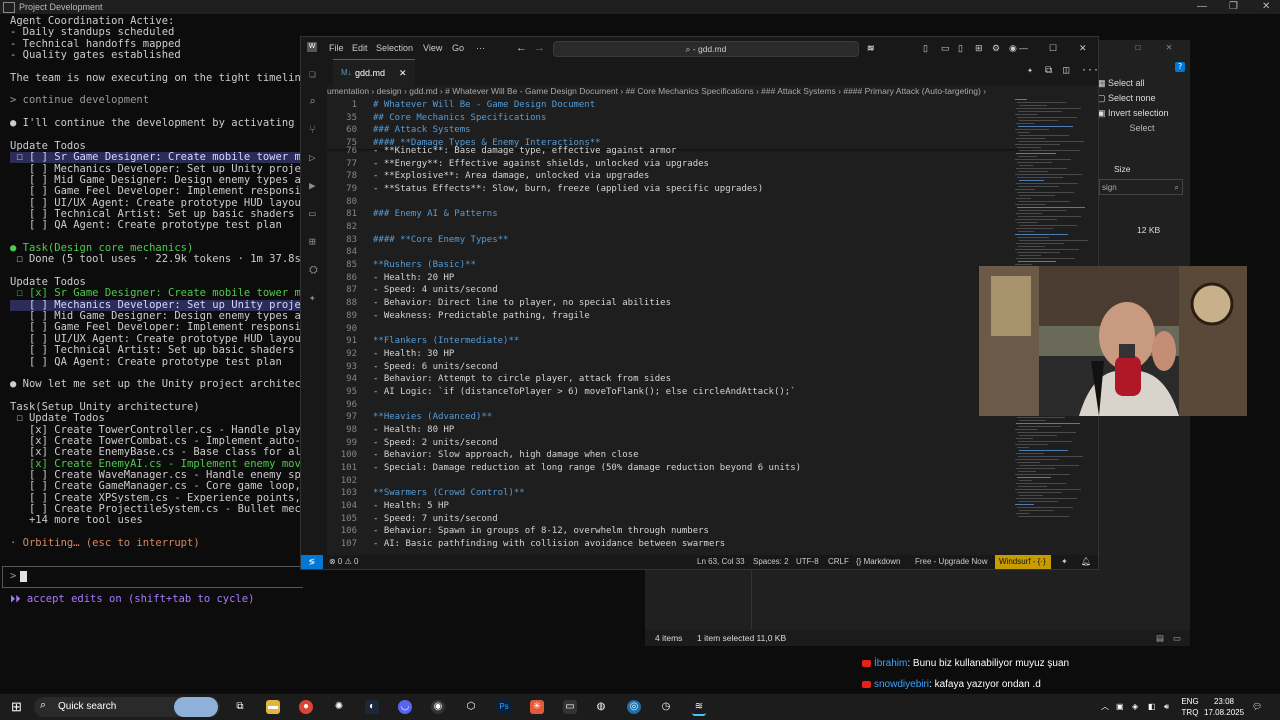 This screenshot has width=1280, height=720. What do you see at coordinates (1141, 187) in the screenshot?
I see `explorer-search: sign ⌕` at bounding box center [1141, 187].